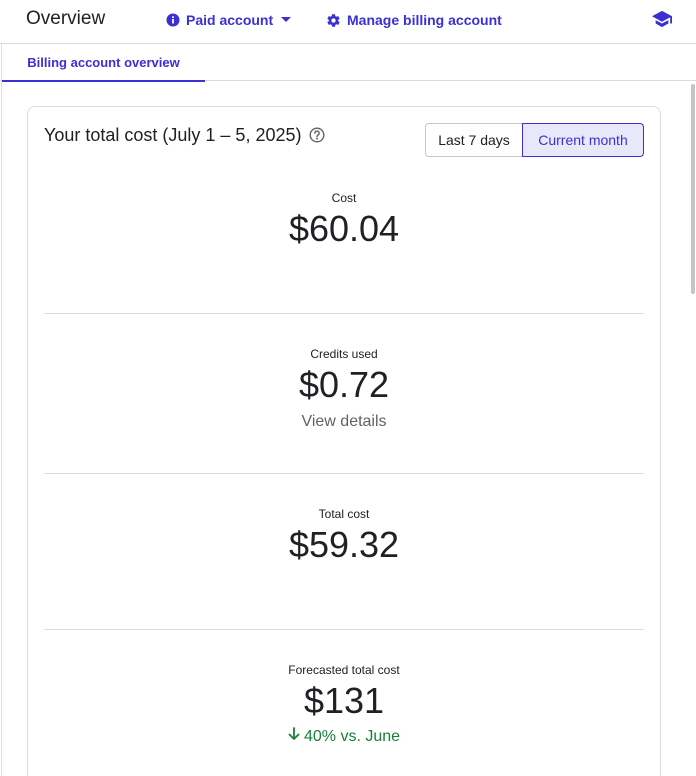  I want to click on manage-billing-account-button: Manage billing account, so click(414, 20).